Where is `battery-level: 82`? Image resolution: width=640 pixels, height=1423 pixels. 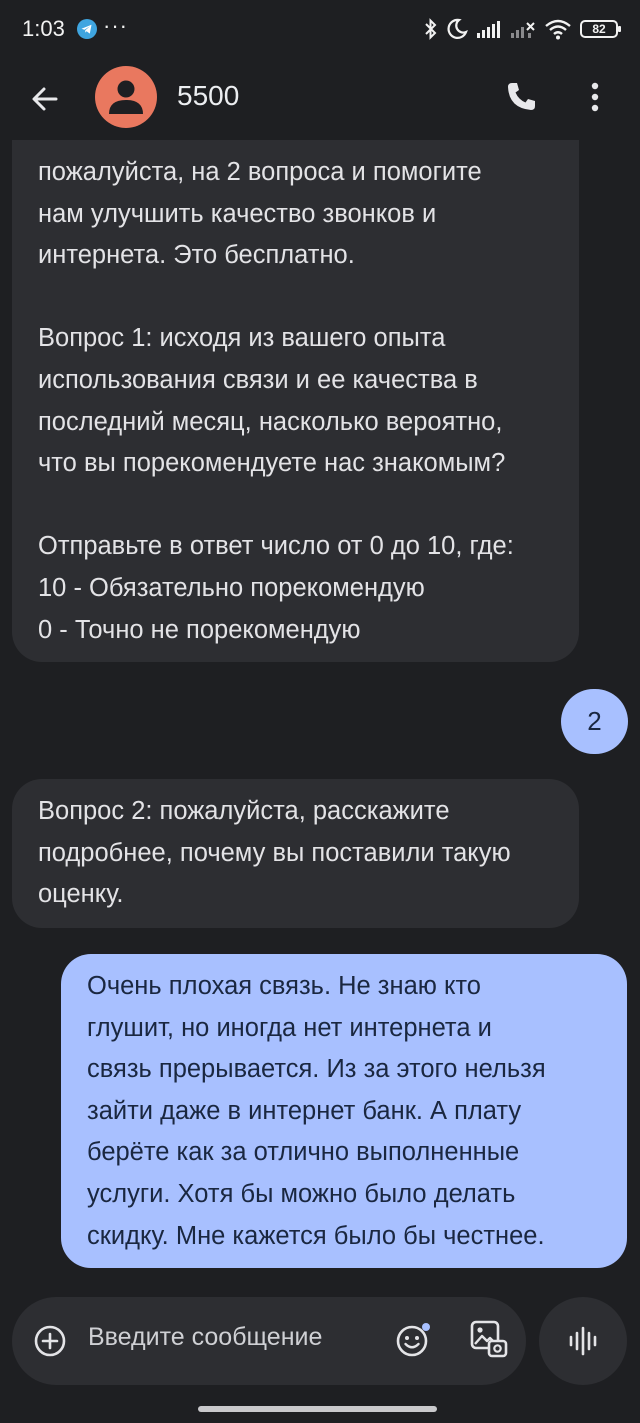 battery-level: 82 is located at coordinates (599, 29).